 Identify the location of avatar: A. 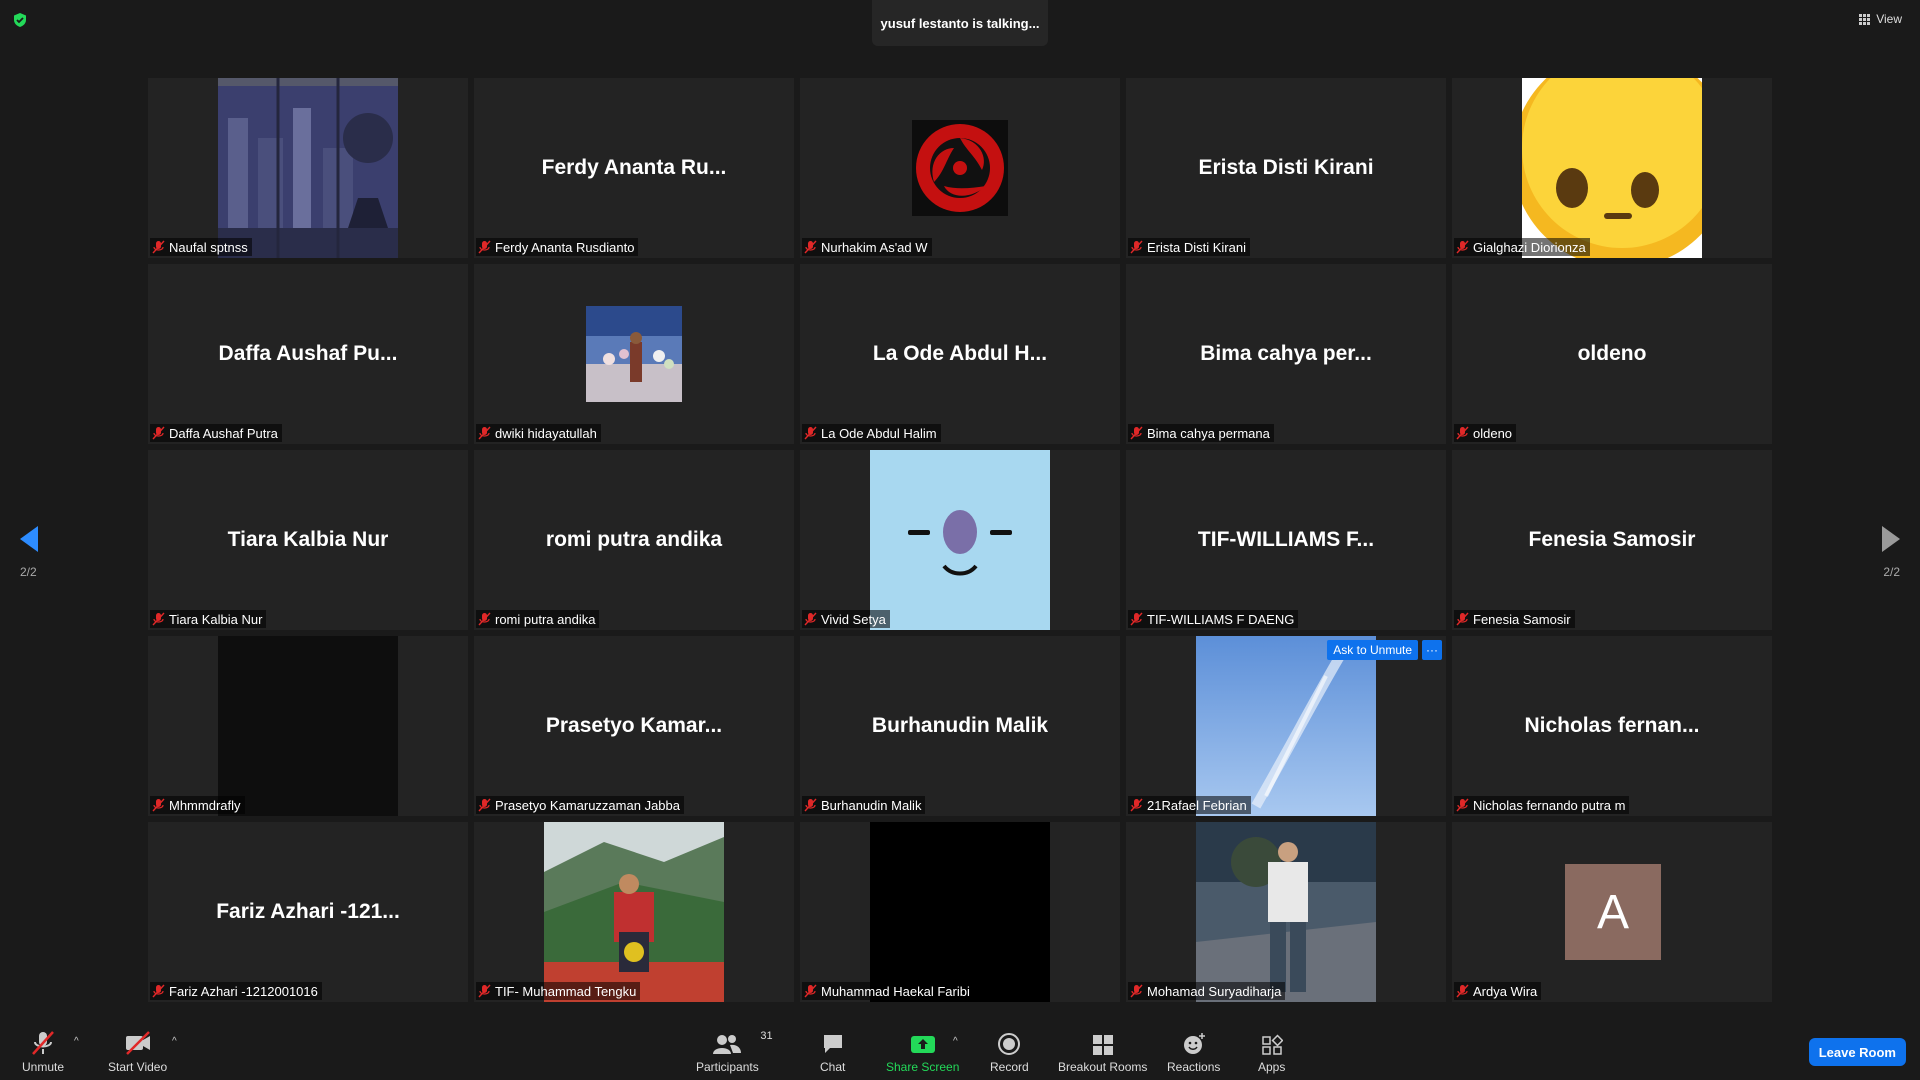
(1613, 912).